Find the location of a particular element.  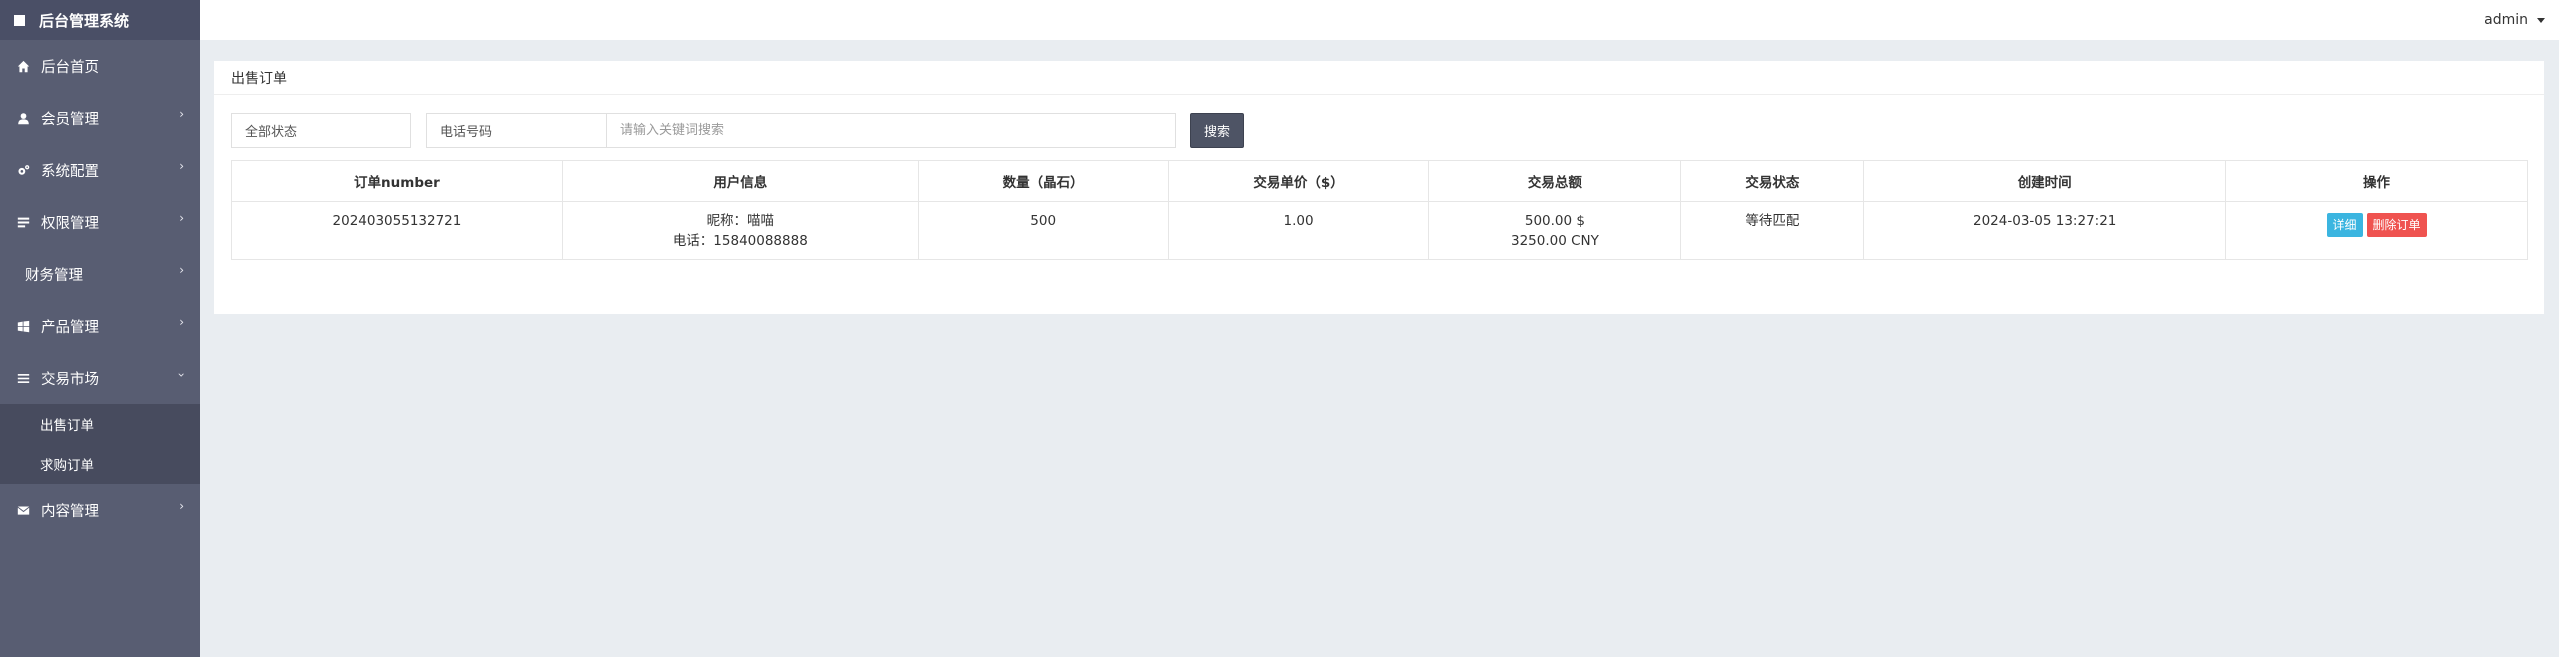

column-header-actions: 操作 is located at coordinates (2376, 181).